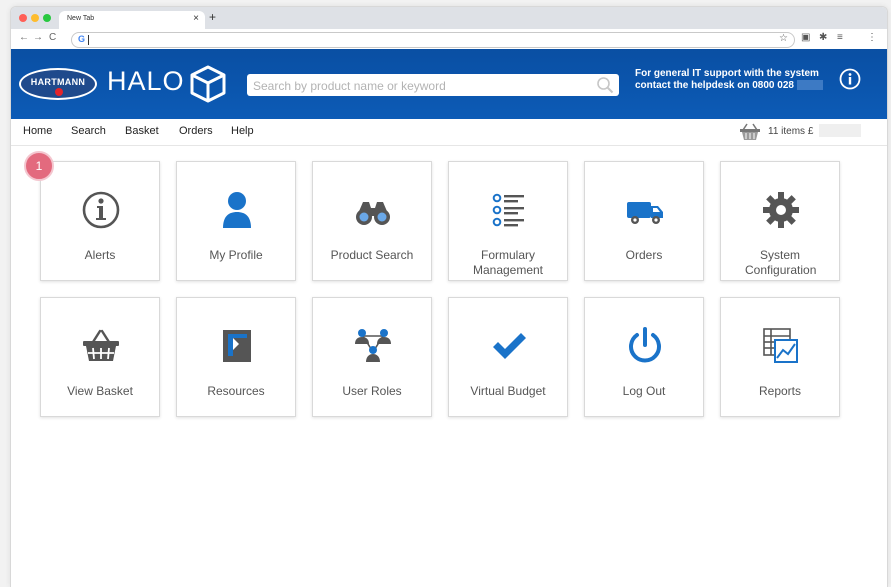  Describe the element at coordinates (88, 40) in the screenshot. I see `text-cursor` at that location.